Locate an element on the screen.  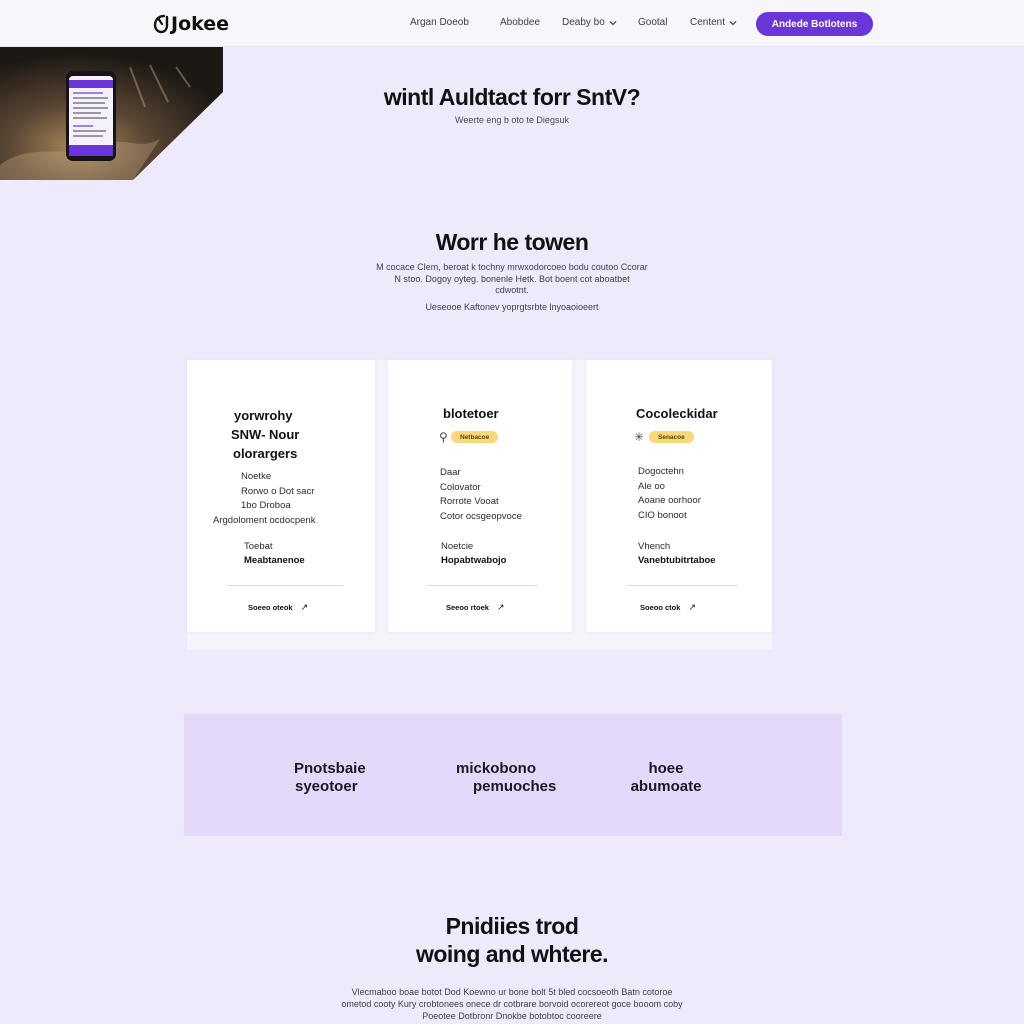
bottom-title: Pnidiies trod woing and whtere. is located at coordinates (512, 940).